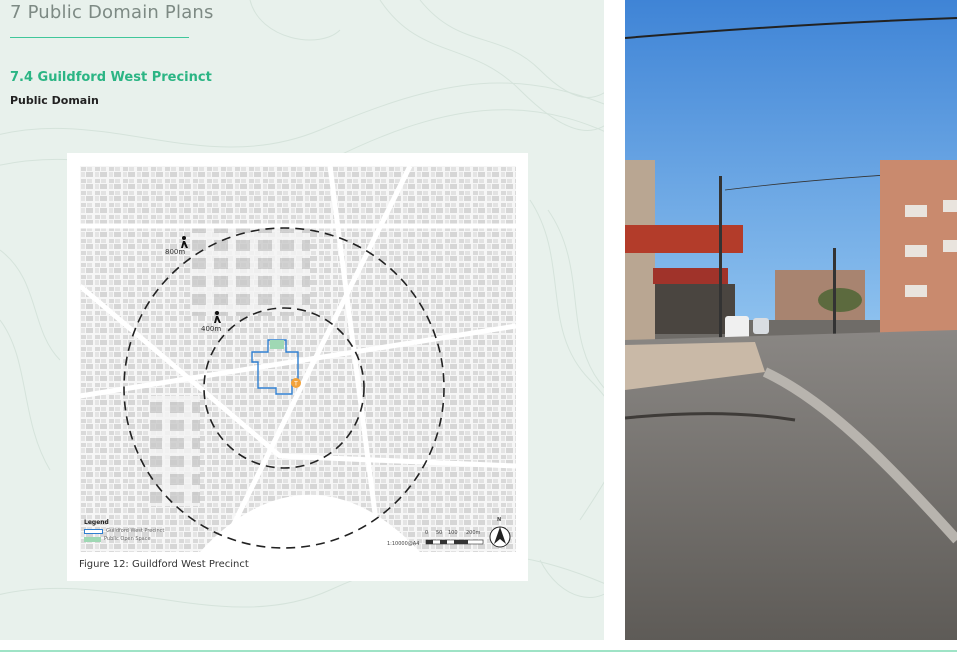  What do you see at coordinates (127, 539) in the screenshot?
I see `legend-label-open-space: Public Open Space` at bounding box center [127, 539].